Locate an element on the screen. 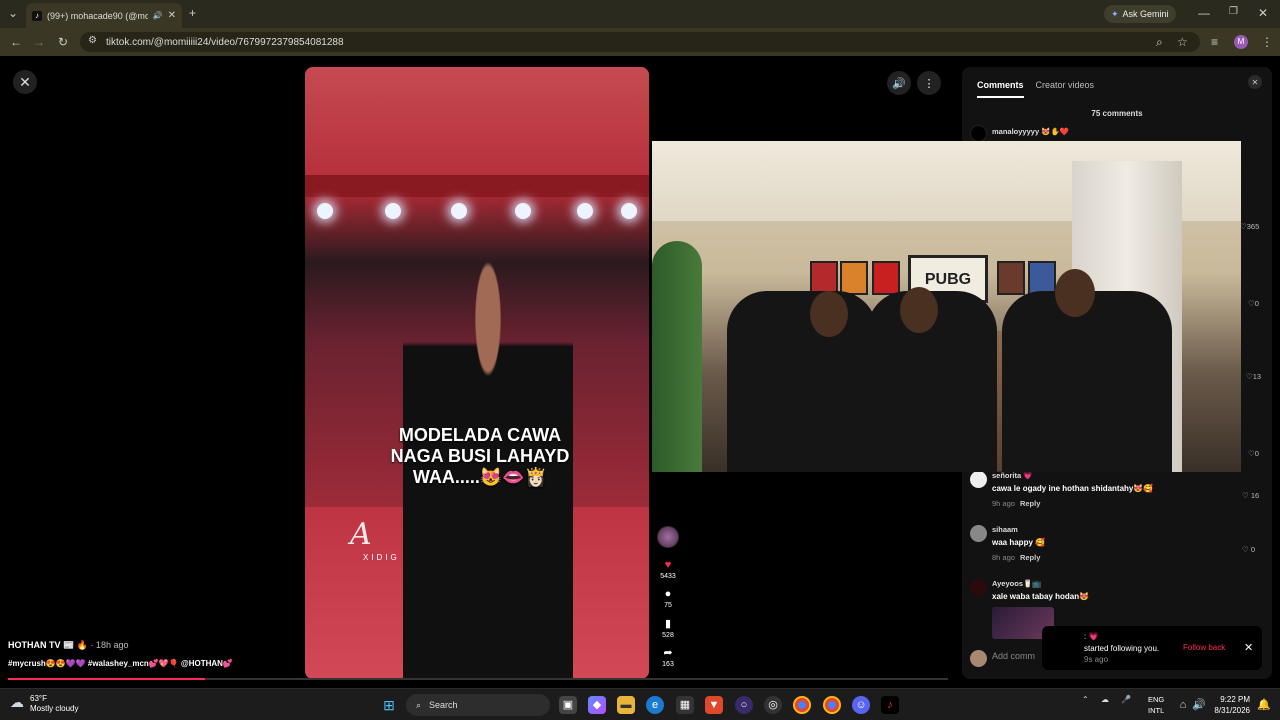  notifications-icon: 🔔 is located at coordinates (1264, 705).